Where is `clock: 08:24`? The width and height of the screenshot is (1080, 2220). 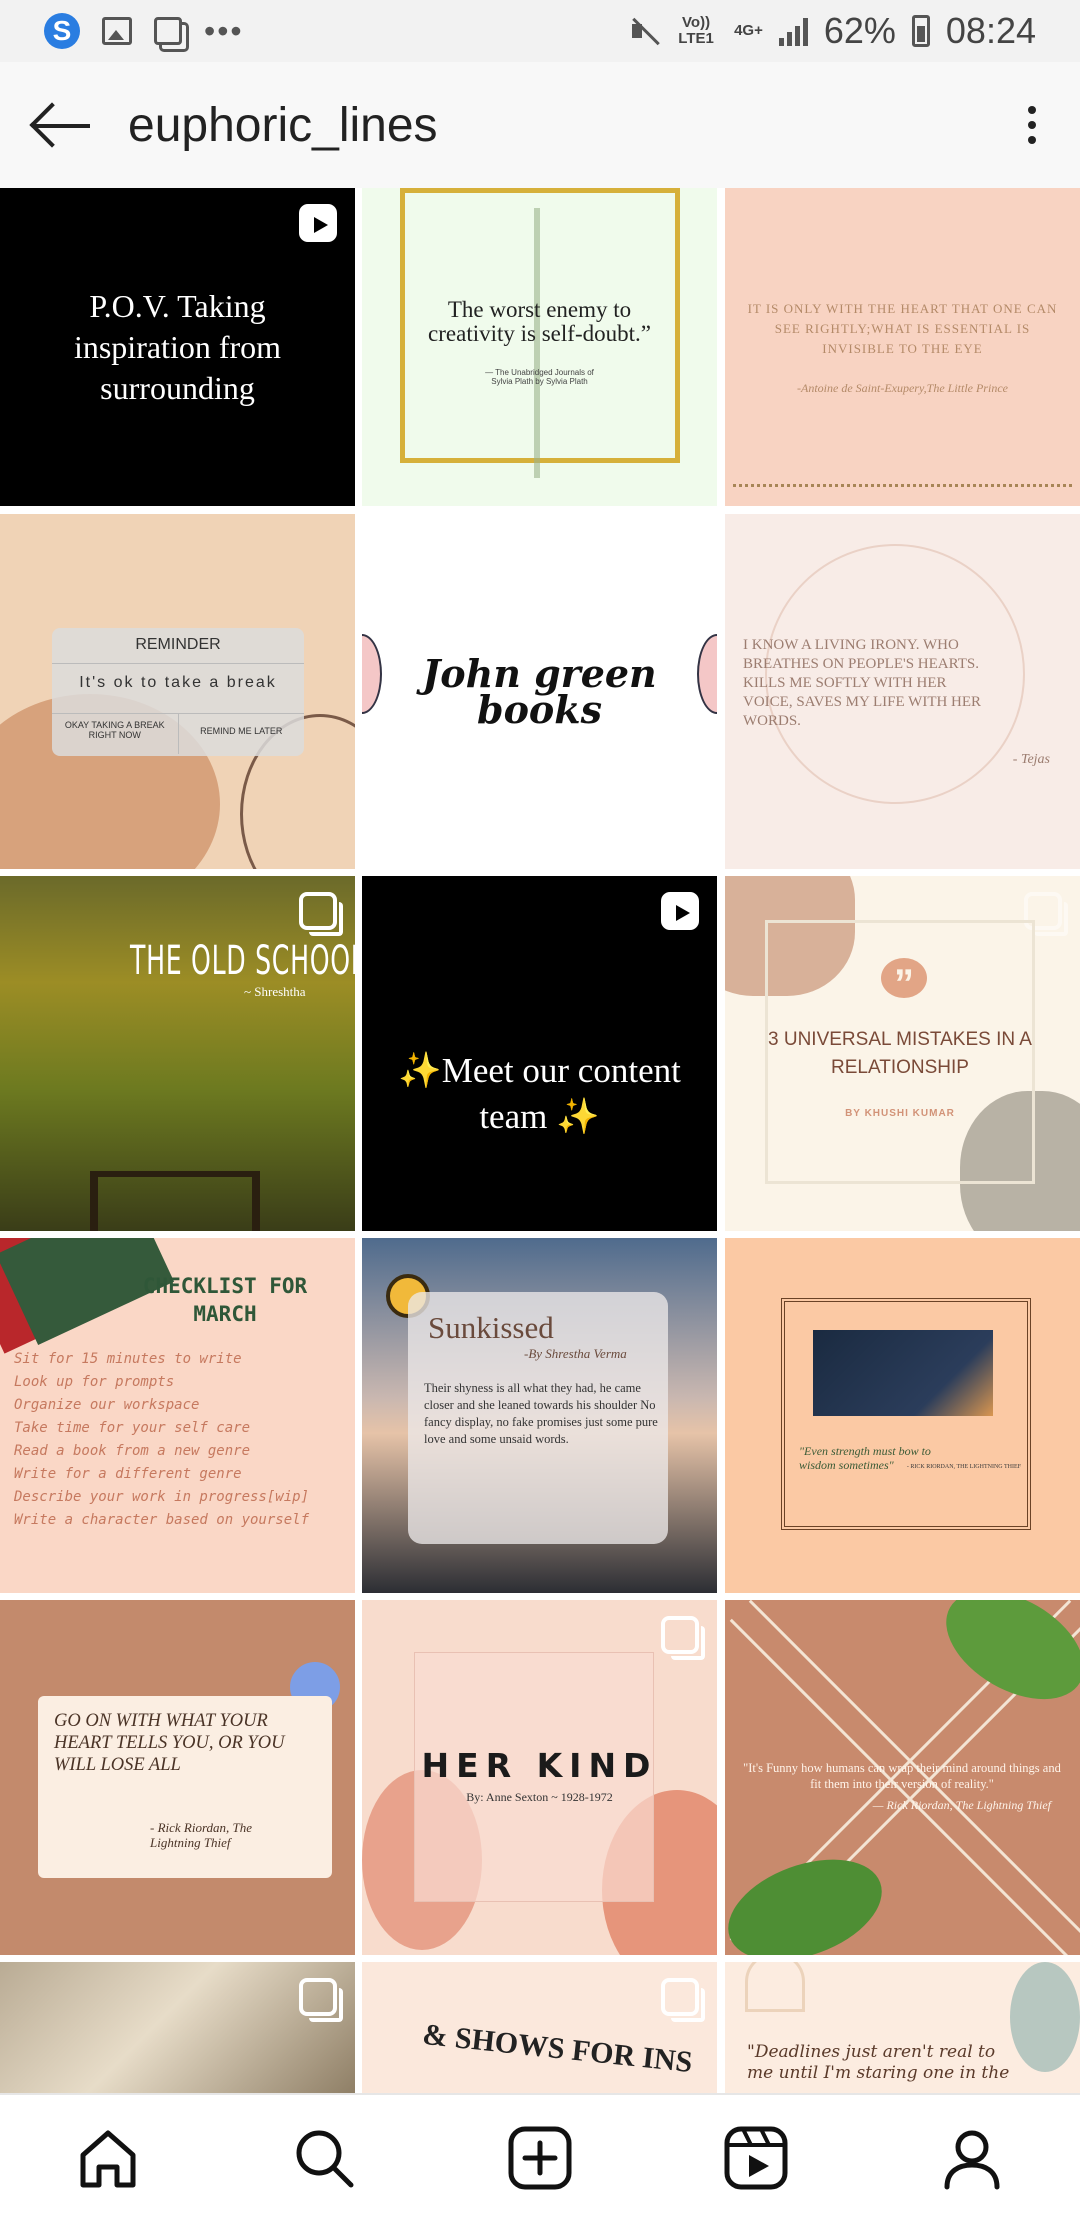 clock: 08:24 is located at coordinates (990, 30).